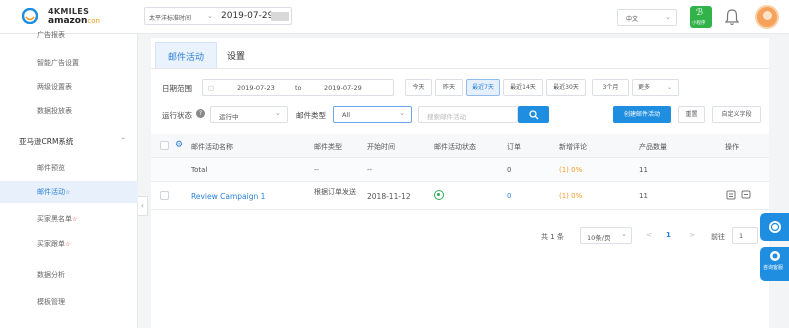  What do you see at coordinates (514, 147) in the screenshot?
I see `col-orders: 订单` at bounding box center [514, 147].